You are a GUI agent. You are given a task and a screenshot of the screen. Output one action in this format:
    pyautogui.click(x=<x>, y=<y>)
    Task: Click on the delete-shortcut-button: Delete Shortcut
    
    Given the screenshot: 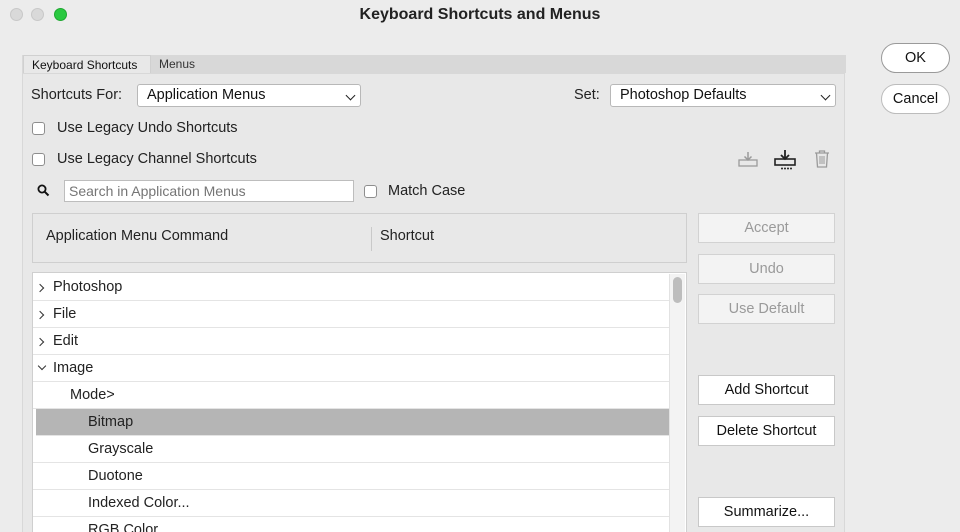 What is the action you would take?
    pyautogui.click(x=766, y=431)
    